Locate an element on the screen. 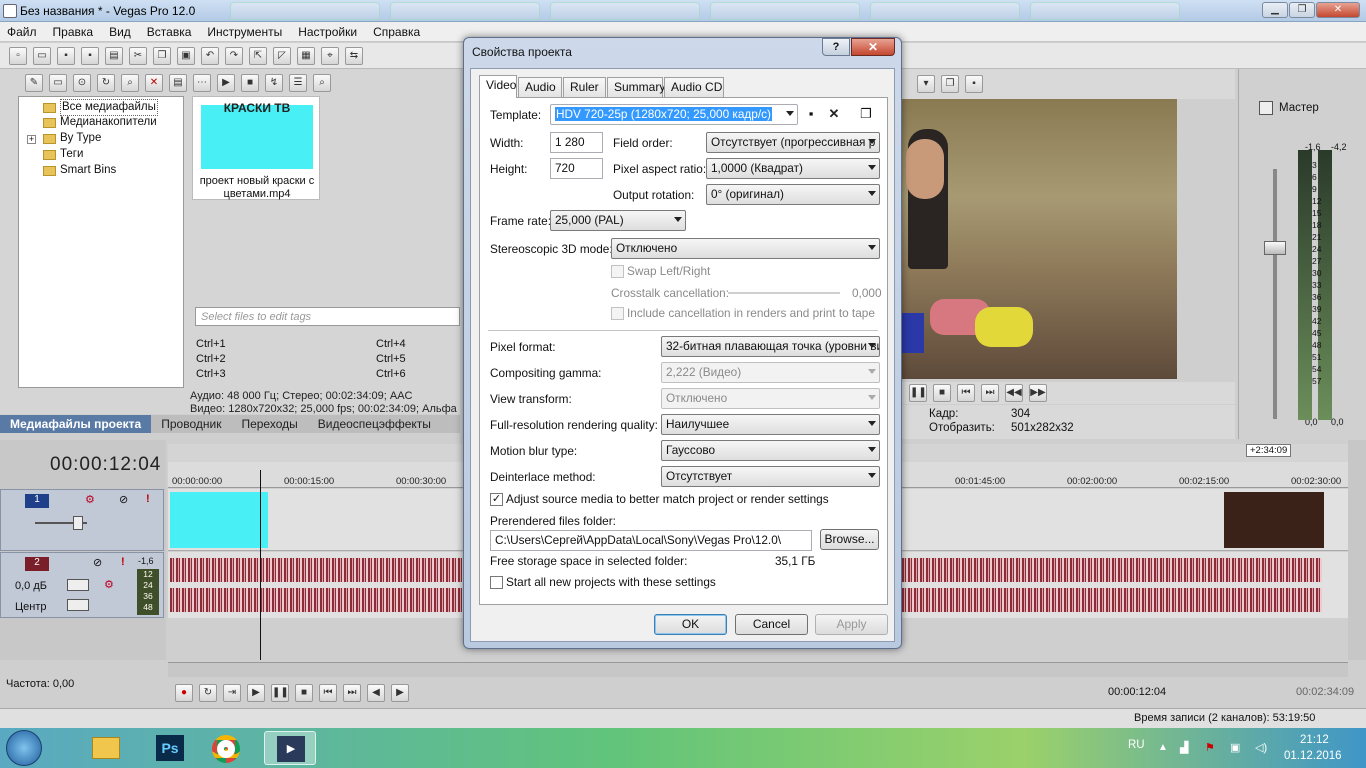  next-frame-icon: ⏭ is located at coordinates (990, 393).